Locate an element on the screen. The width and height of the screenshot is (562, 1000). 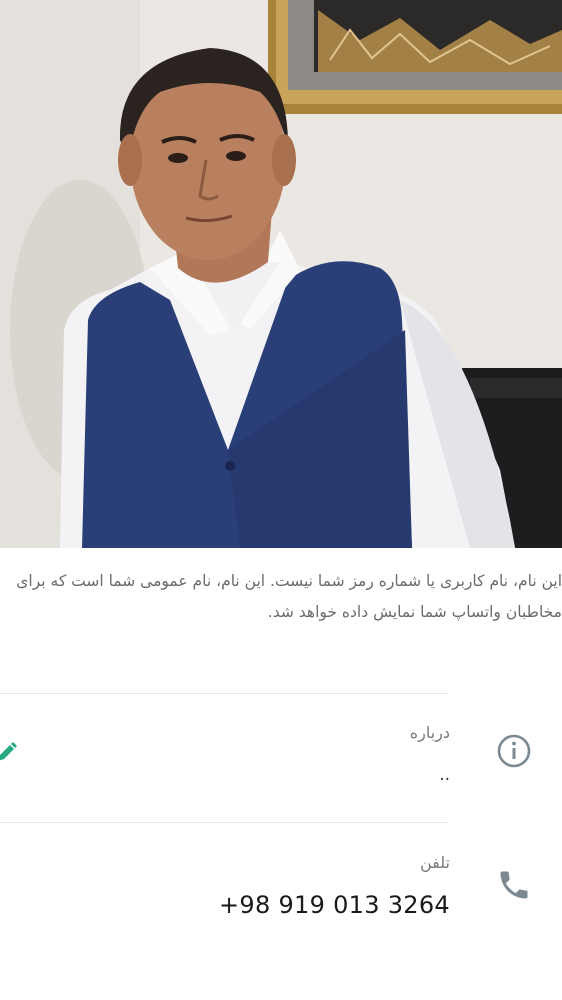
phone-row: تلفن +98 919 013 3264 is located at coordinates (281, 893).